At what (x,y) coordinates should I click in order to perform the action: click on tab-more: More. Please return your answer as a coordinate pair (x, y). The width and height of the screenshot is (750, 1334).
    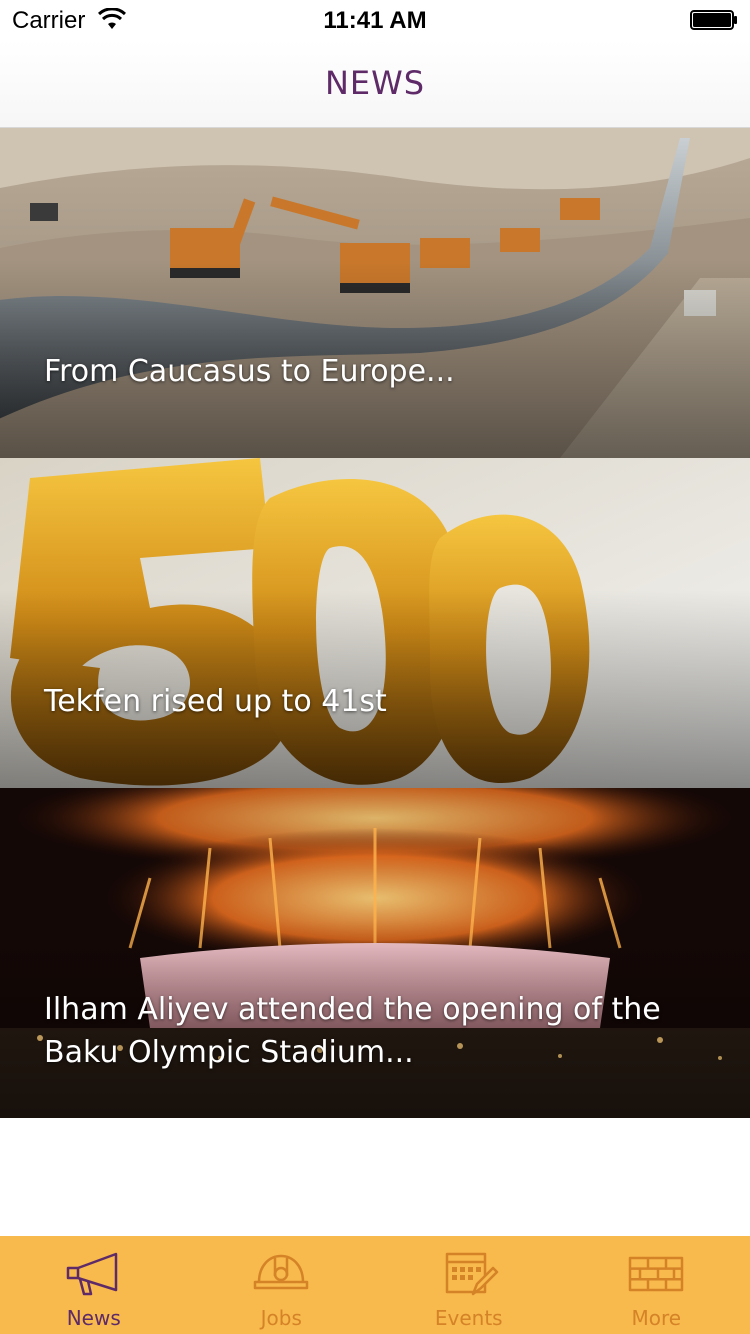
    Looking at the image, I should click on (656, 1285).